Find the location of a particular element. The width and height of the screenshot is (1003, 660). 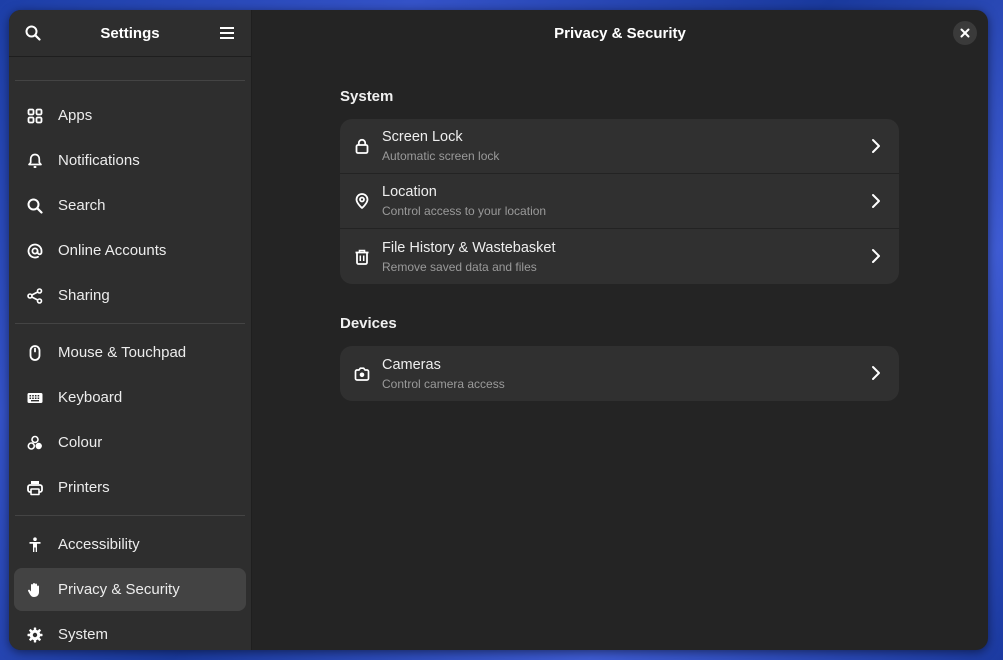

close-button is located at coordinates (965, 33).